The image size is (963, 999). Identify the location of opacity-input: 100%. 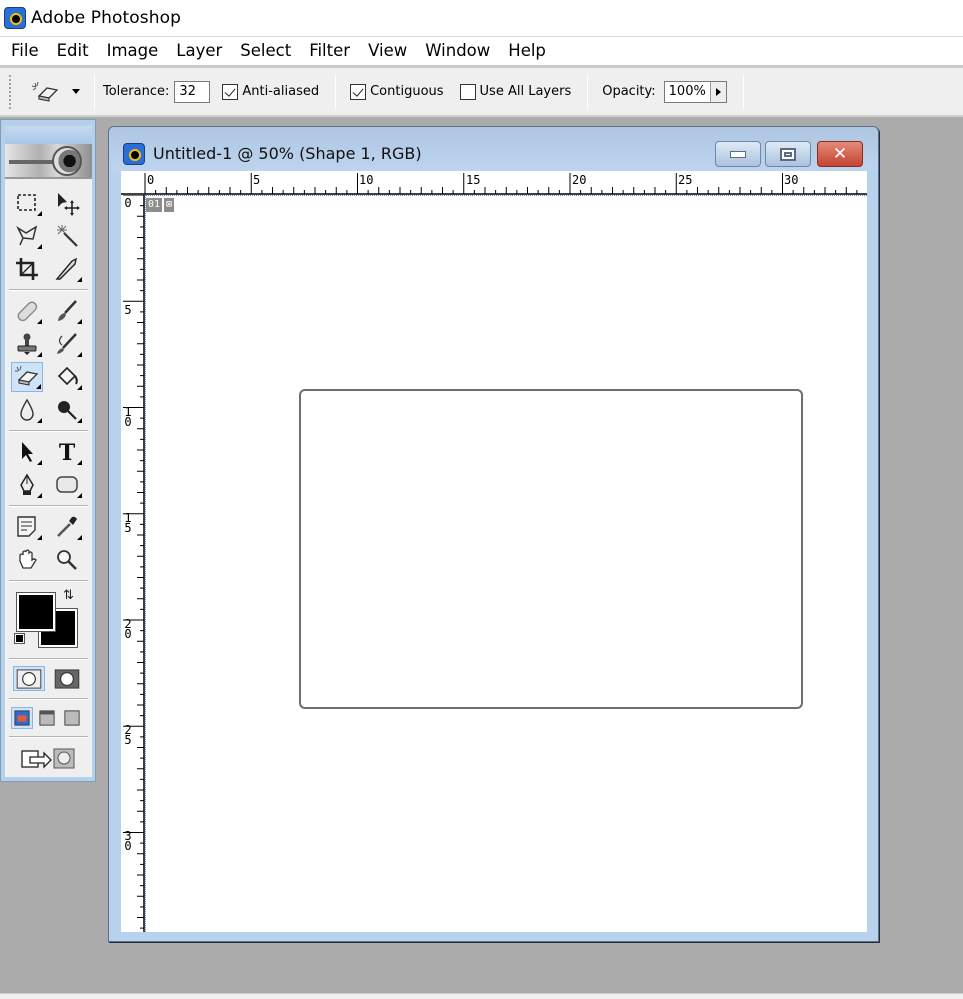
(695, 91).